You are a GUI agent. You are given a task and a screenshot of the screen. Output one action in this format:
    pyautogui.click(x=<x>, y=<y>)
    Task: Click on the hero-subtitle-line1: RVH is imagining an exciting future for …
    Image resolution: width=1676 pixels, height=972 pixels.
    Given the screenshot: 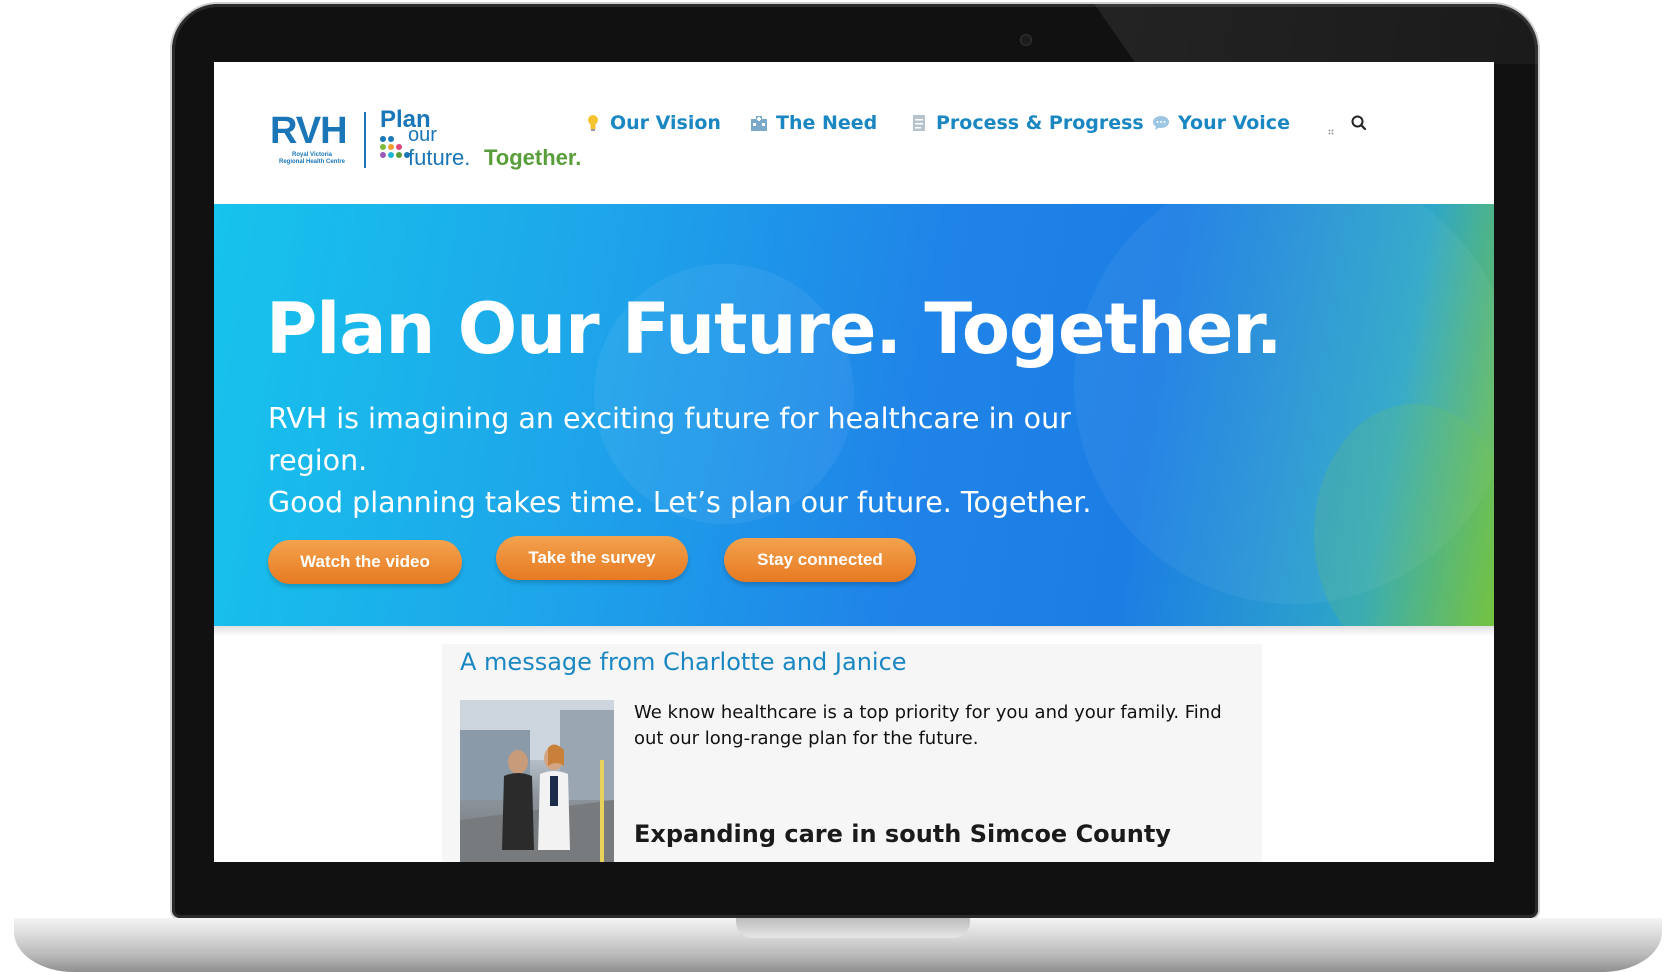 What is the action you would take?
    pyautogui.click(x=669, y=439)
    